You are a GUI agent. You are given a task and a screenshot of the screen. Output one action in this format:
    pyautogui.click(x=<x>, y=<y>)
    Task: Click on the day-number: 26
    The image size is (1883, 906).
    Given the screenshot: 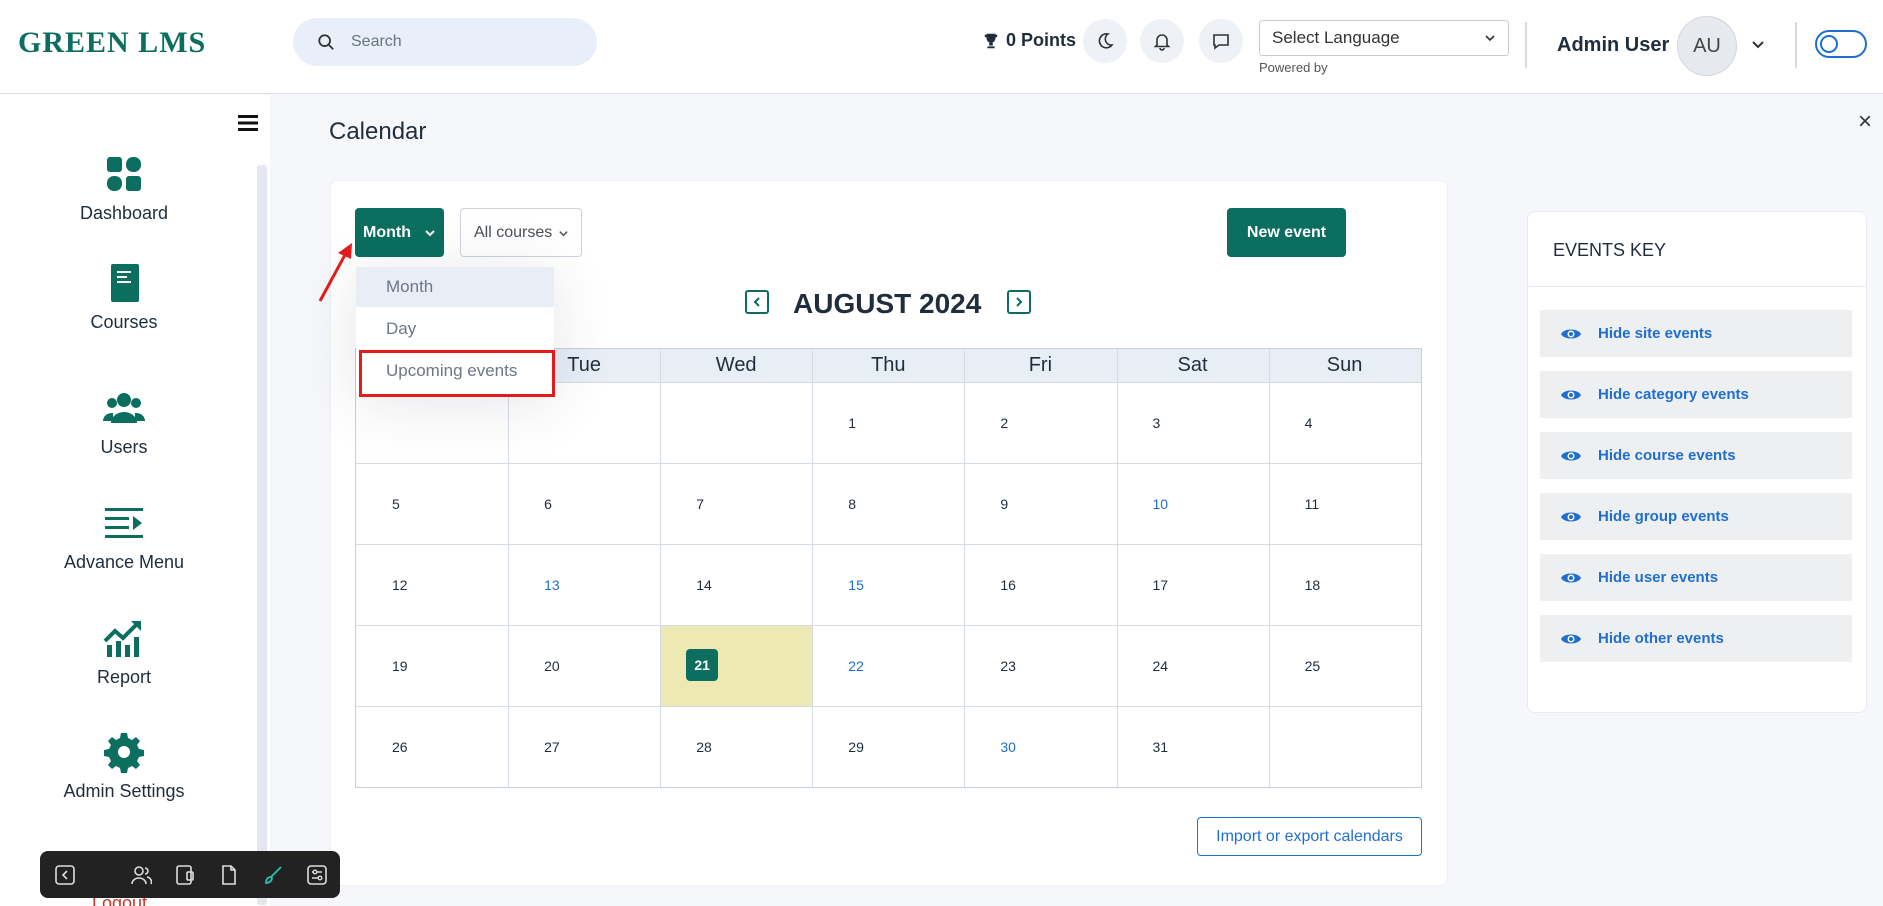 What is the action you would take?
    pyautogui.click(x=400, y=747)
    